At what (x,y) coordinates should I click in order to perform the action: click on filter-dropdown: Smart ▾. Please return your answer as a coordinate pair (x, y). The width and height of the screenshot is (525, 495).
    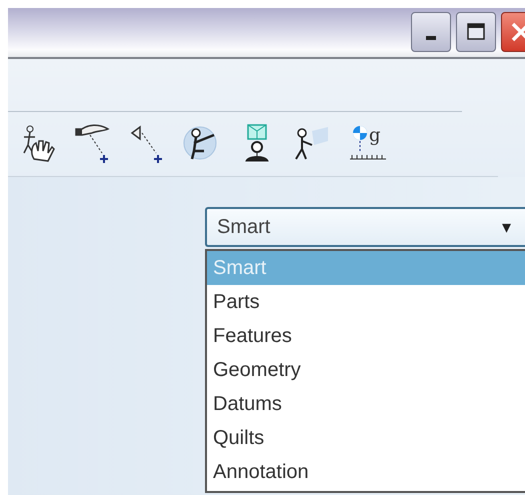
    Looking at the image, I should click on (365, 227).